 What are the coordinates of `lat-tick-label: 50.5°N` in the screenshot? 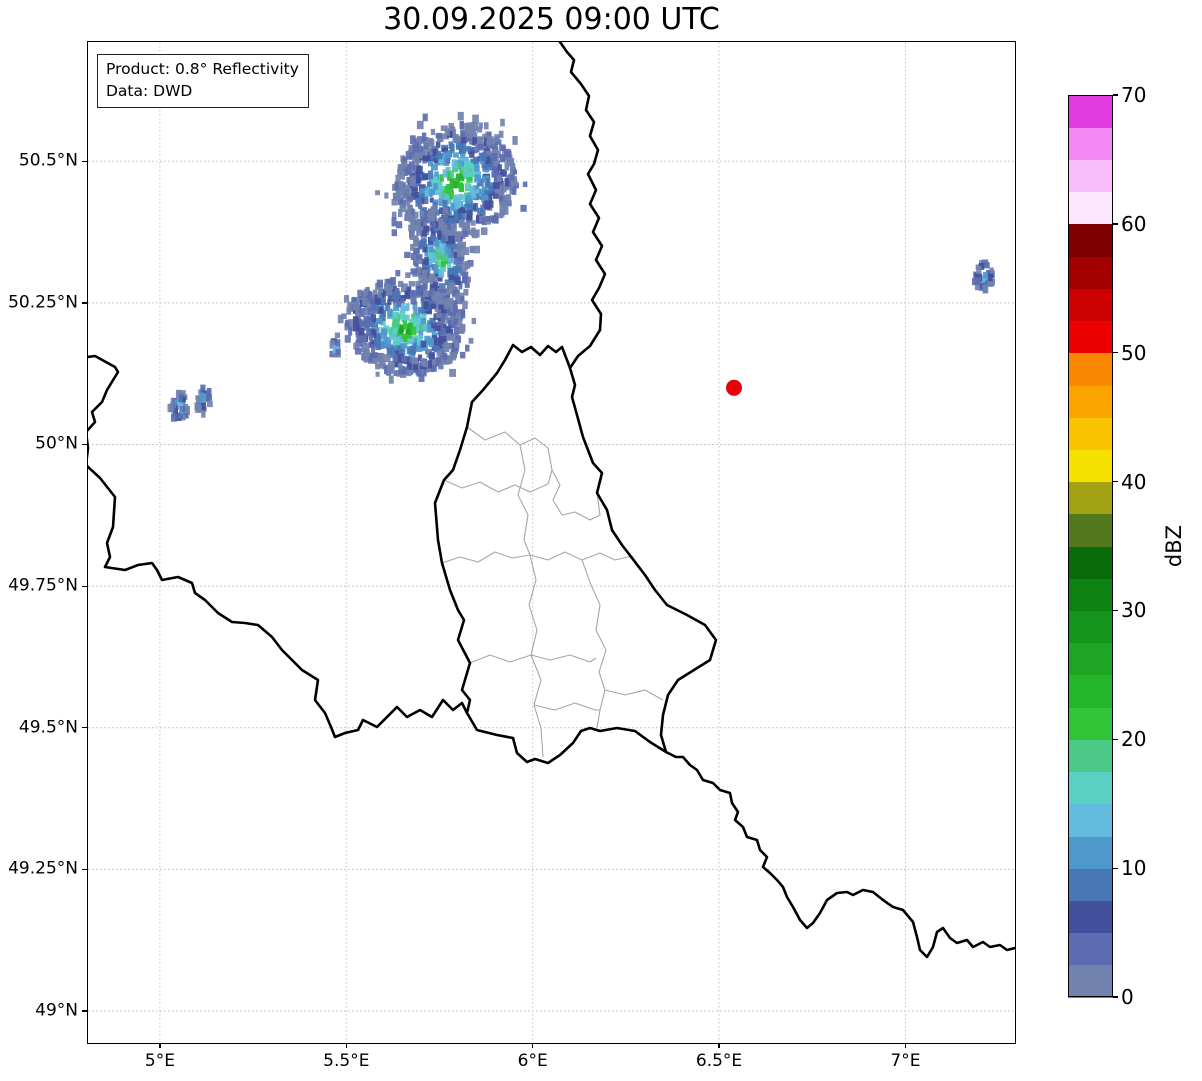 It's located at (48, 160).